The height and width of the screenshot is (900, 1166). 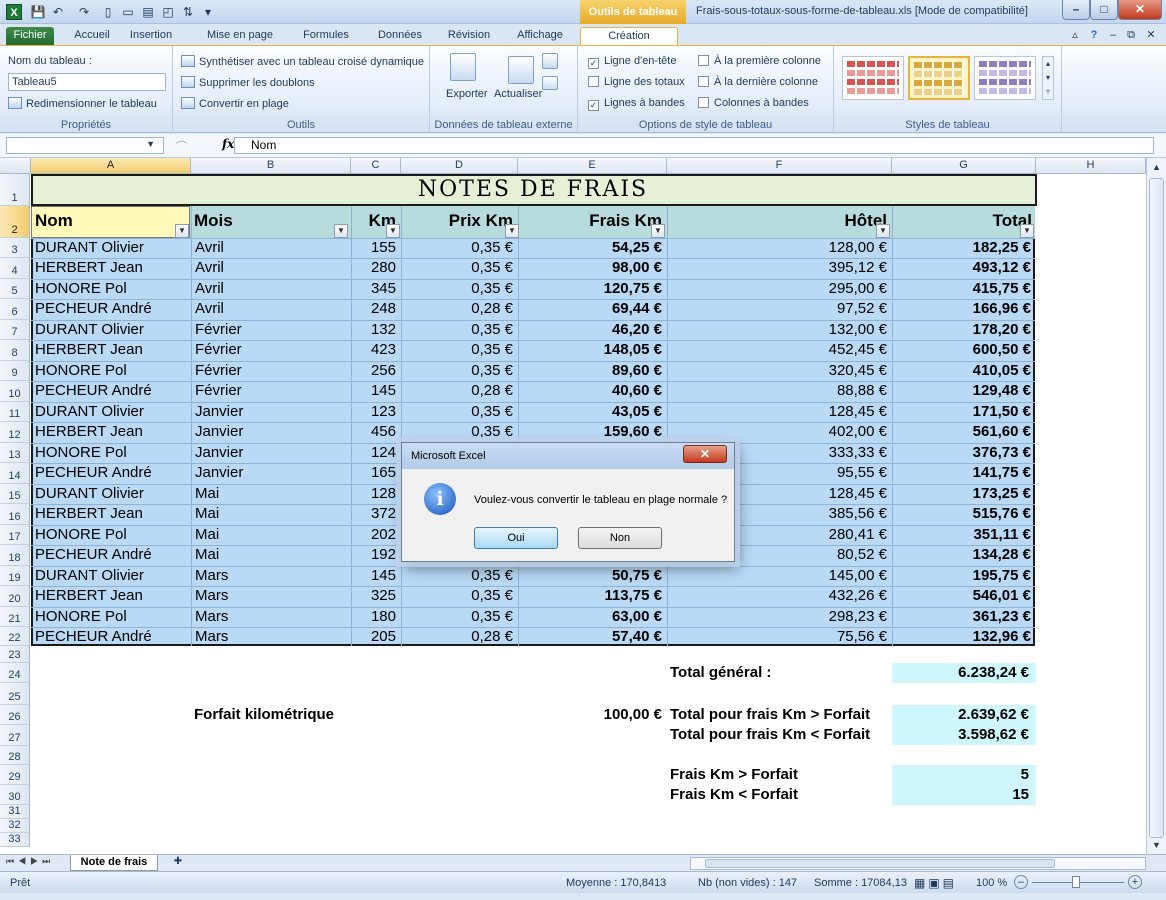 I want to click on cell-total: 415,75 €, so click(x=963, y=289).